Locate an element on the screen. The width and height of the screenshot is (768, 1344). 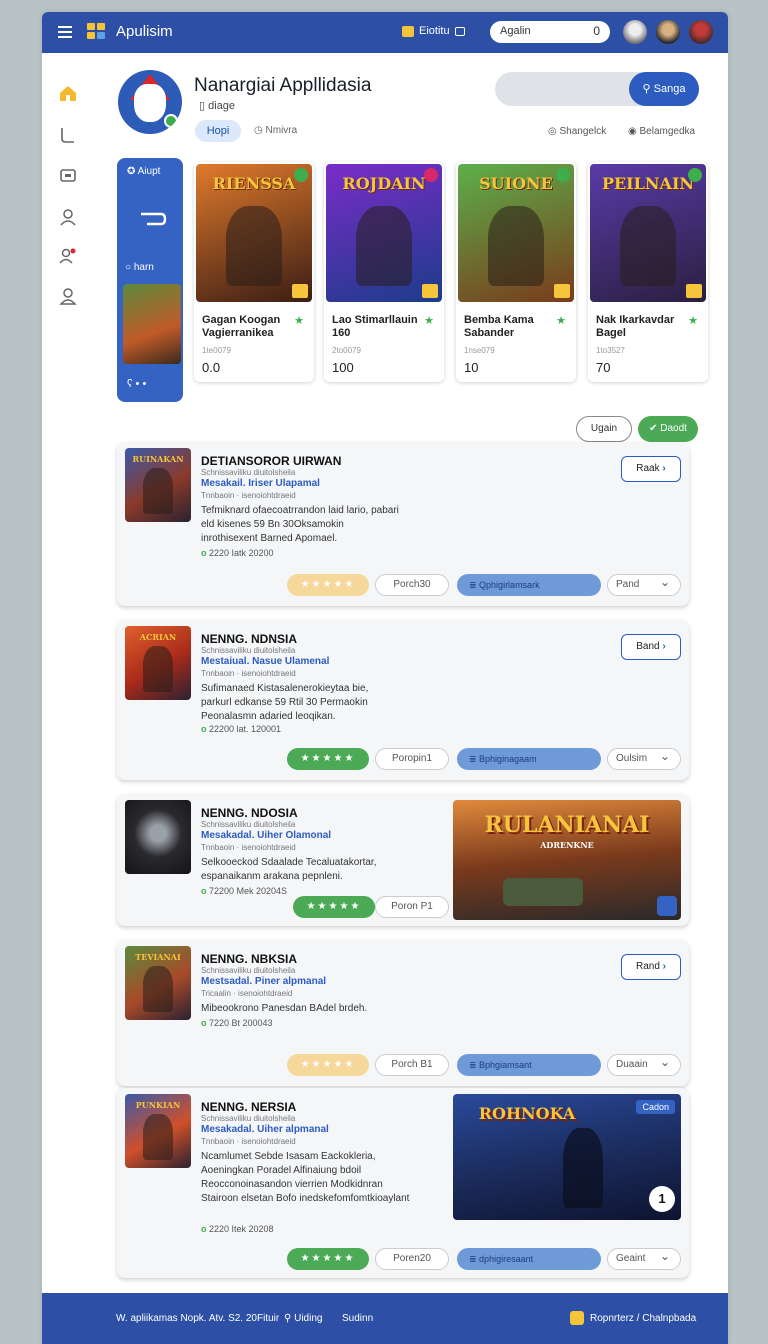
porch-button: Porch30 is located at coordinates (412, 585).